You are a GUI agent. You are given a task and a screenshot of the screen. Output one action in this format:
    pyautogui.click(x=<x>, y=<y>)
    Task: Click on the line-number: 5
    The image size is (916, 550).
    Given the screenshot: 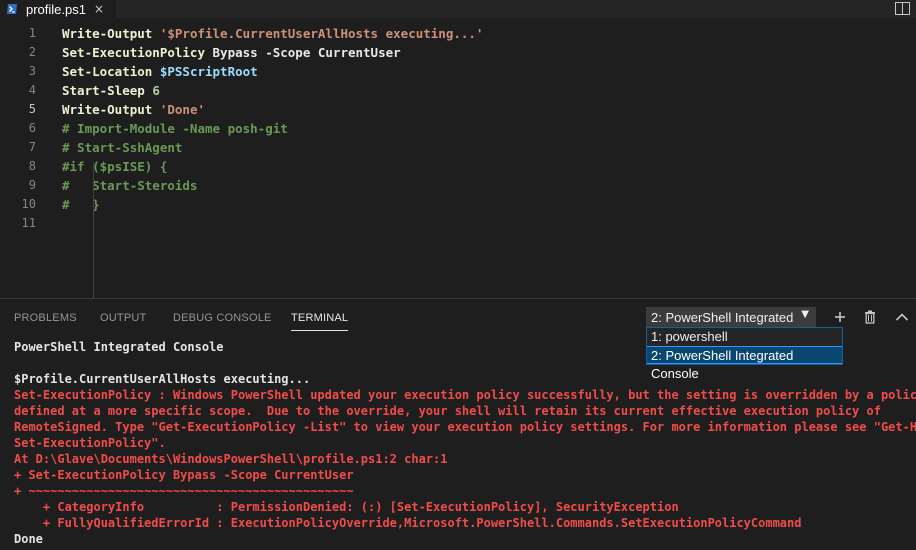 What is the action you would take?
    pyautogui.click(x=32, y=109)
    